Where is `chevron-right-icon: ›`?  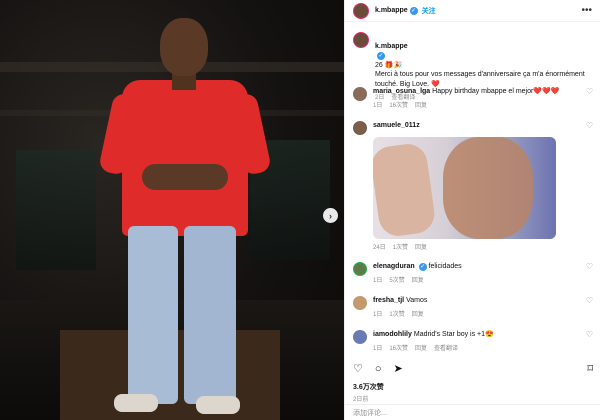 chevron-right-icon: › is located at coordinates (330, 215).